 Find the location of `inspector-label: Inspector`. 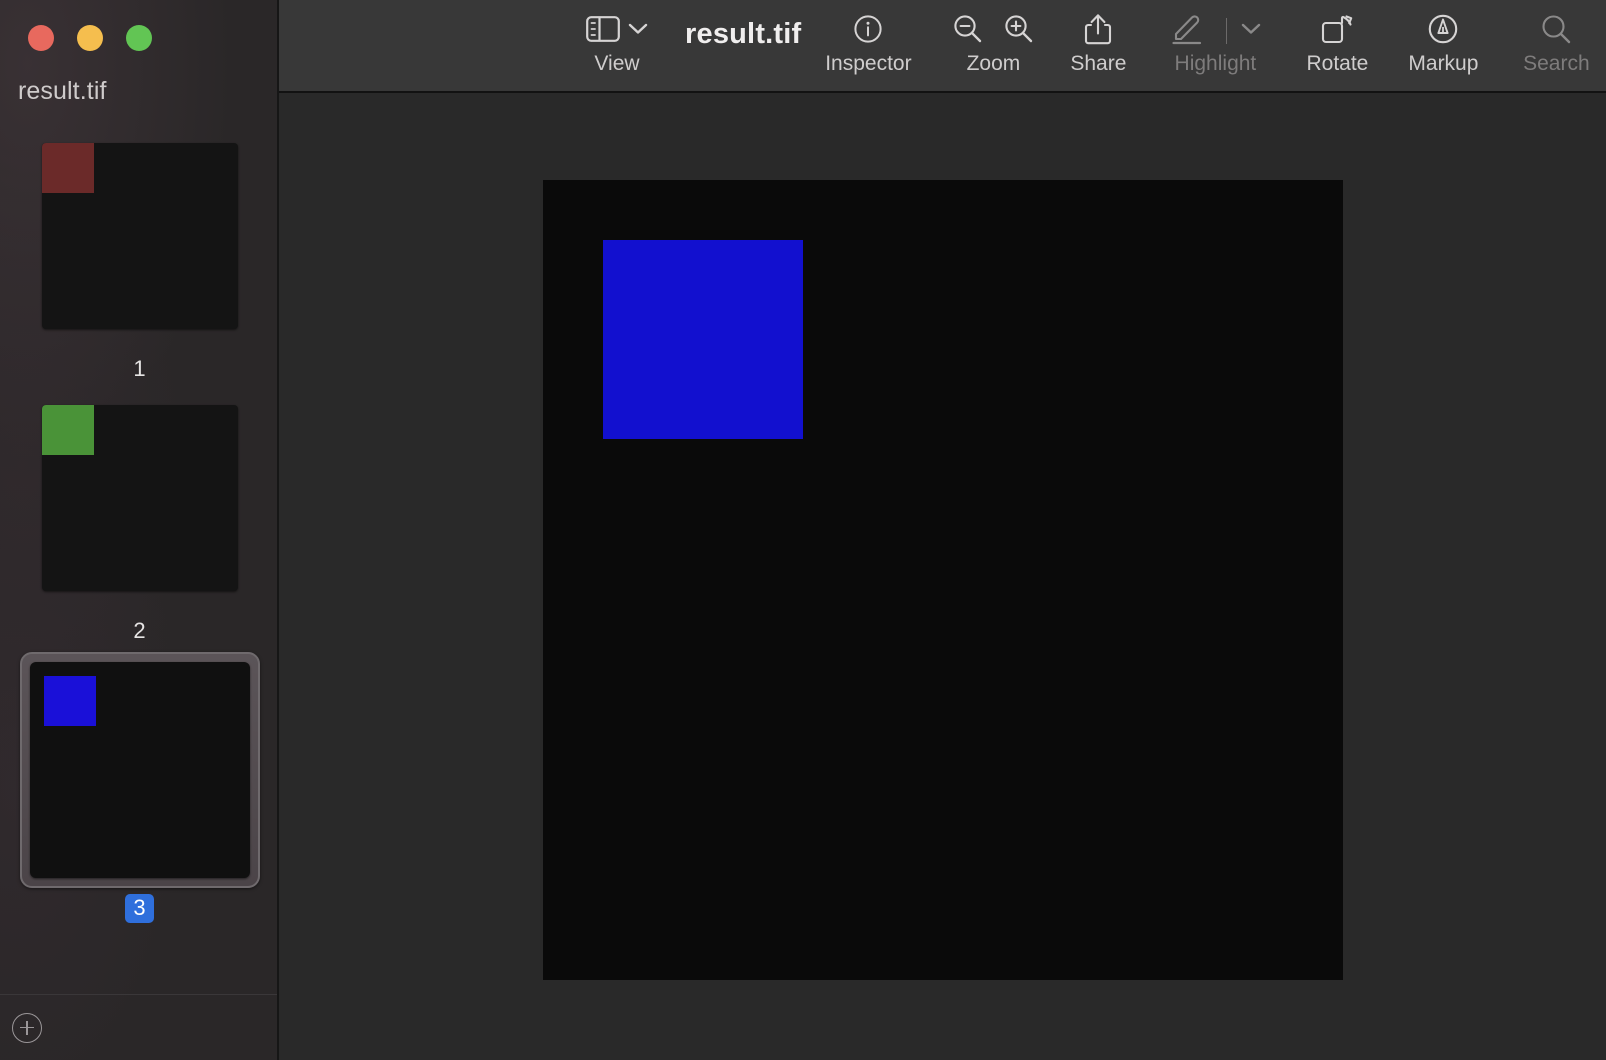

inspector-label: Inspector is located at coordinates (868, 63).